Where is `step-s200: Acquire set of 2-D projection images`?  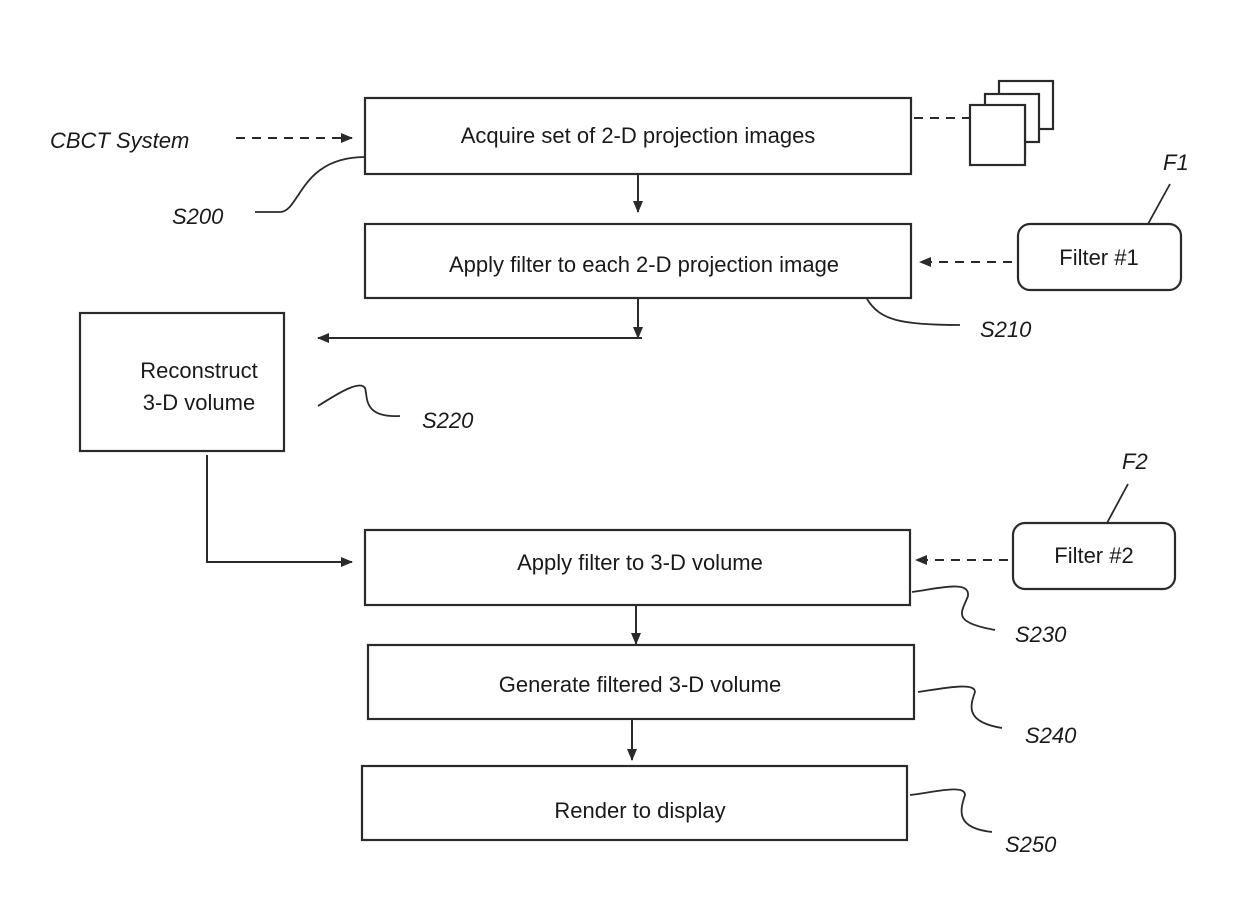
step-s200: Acquire set of 2-D projection images is located at coordinates (638, 136).